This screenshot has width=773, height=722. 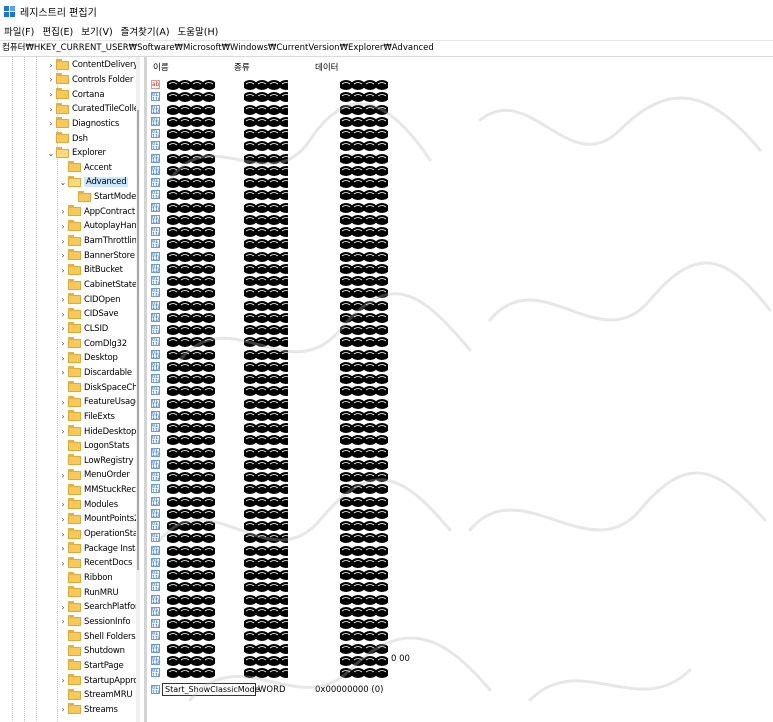 What do you see at coordinates (82, 124) in the screenshot?
I see `tree-node: › Diagnostics` at bounding box center [82, 124].